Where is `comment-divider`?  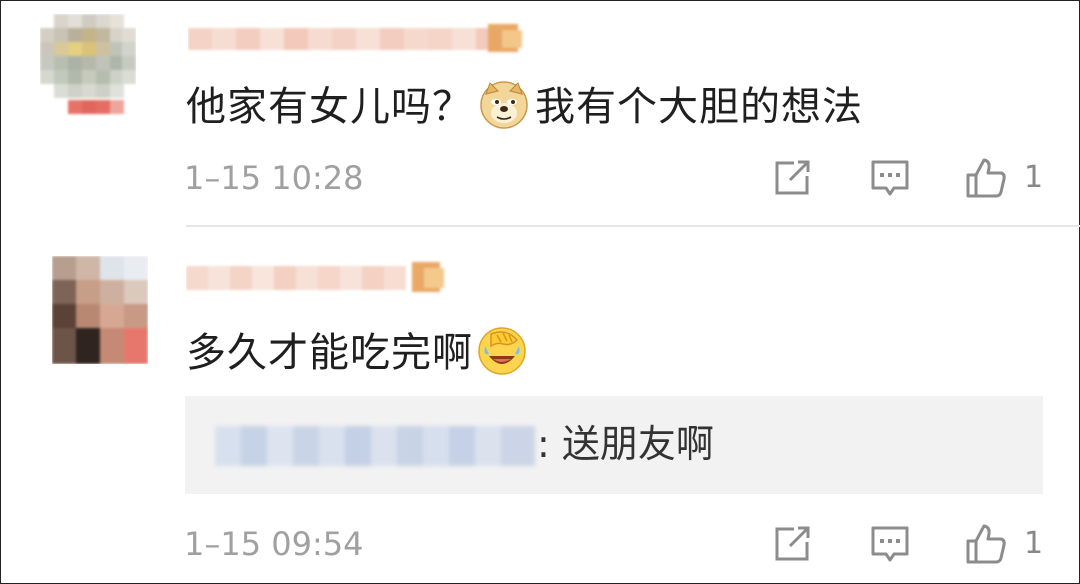 comment-divider is located at coordinates (633, 226).